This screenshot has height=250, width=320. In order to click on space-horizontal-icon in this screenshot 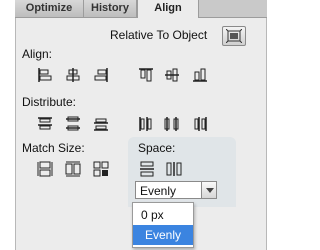, I will do `click(174, 169)`.